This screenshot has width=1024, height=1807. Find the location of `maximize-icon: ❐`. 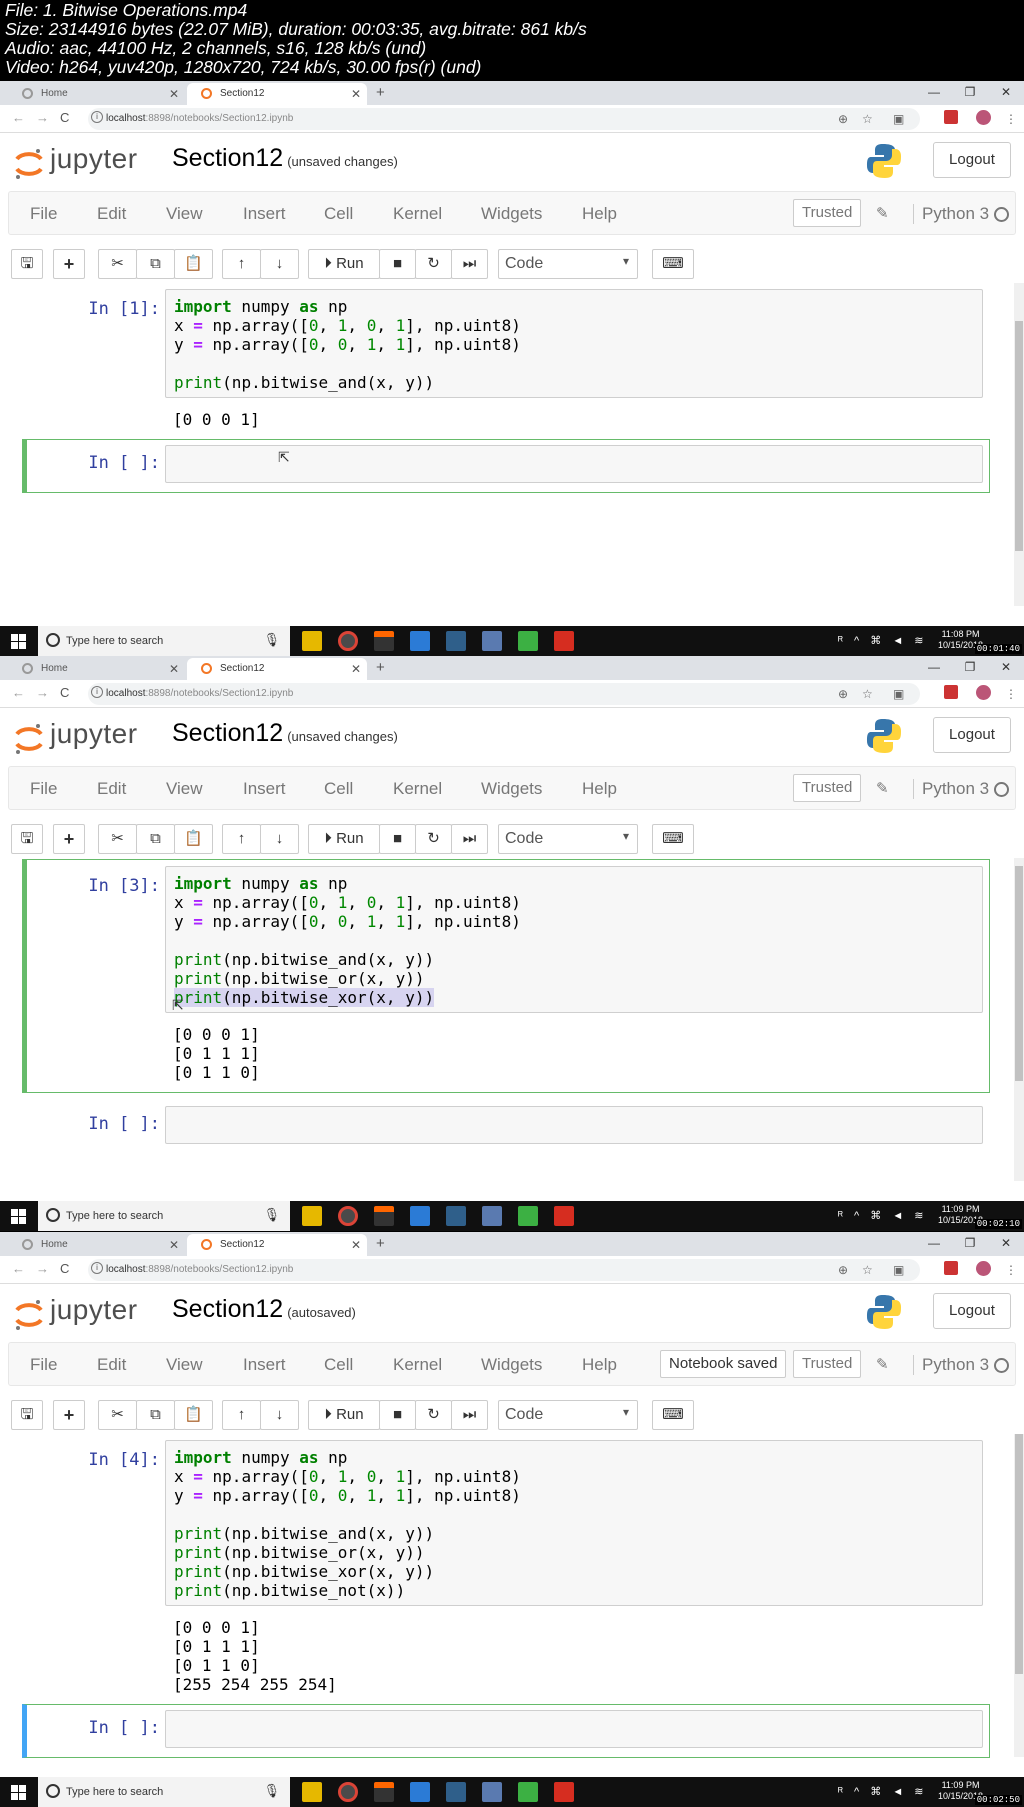

maximize-icon: ❐ is located at coordinates (970, 93).